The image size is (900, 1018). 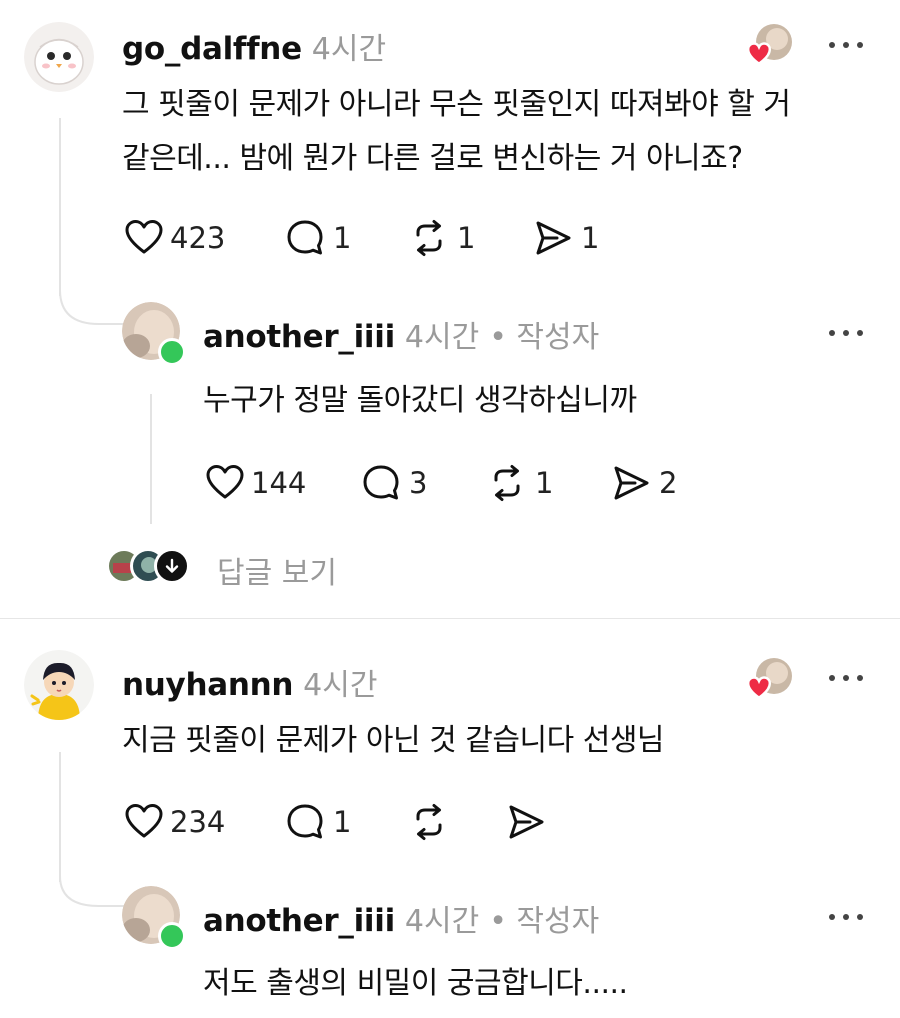 I want to click on like-button: 144, so click(x=255, y=483).